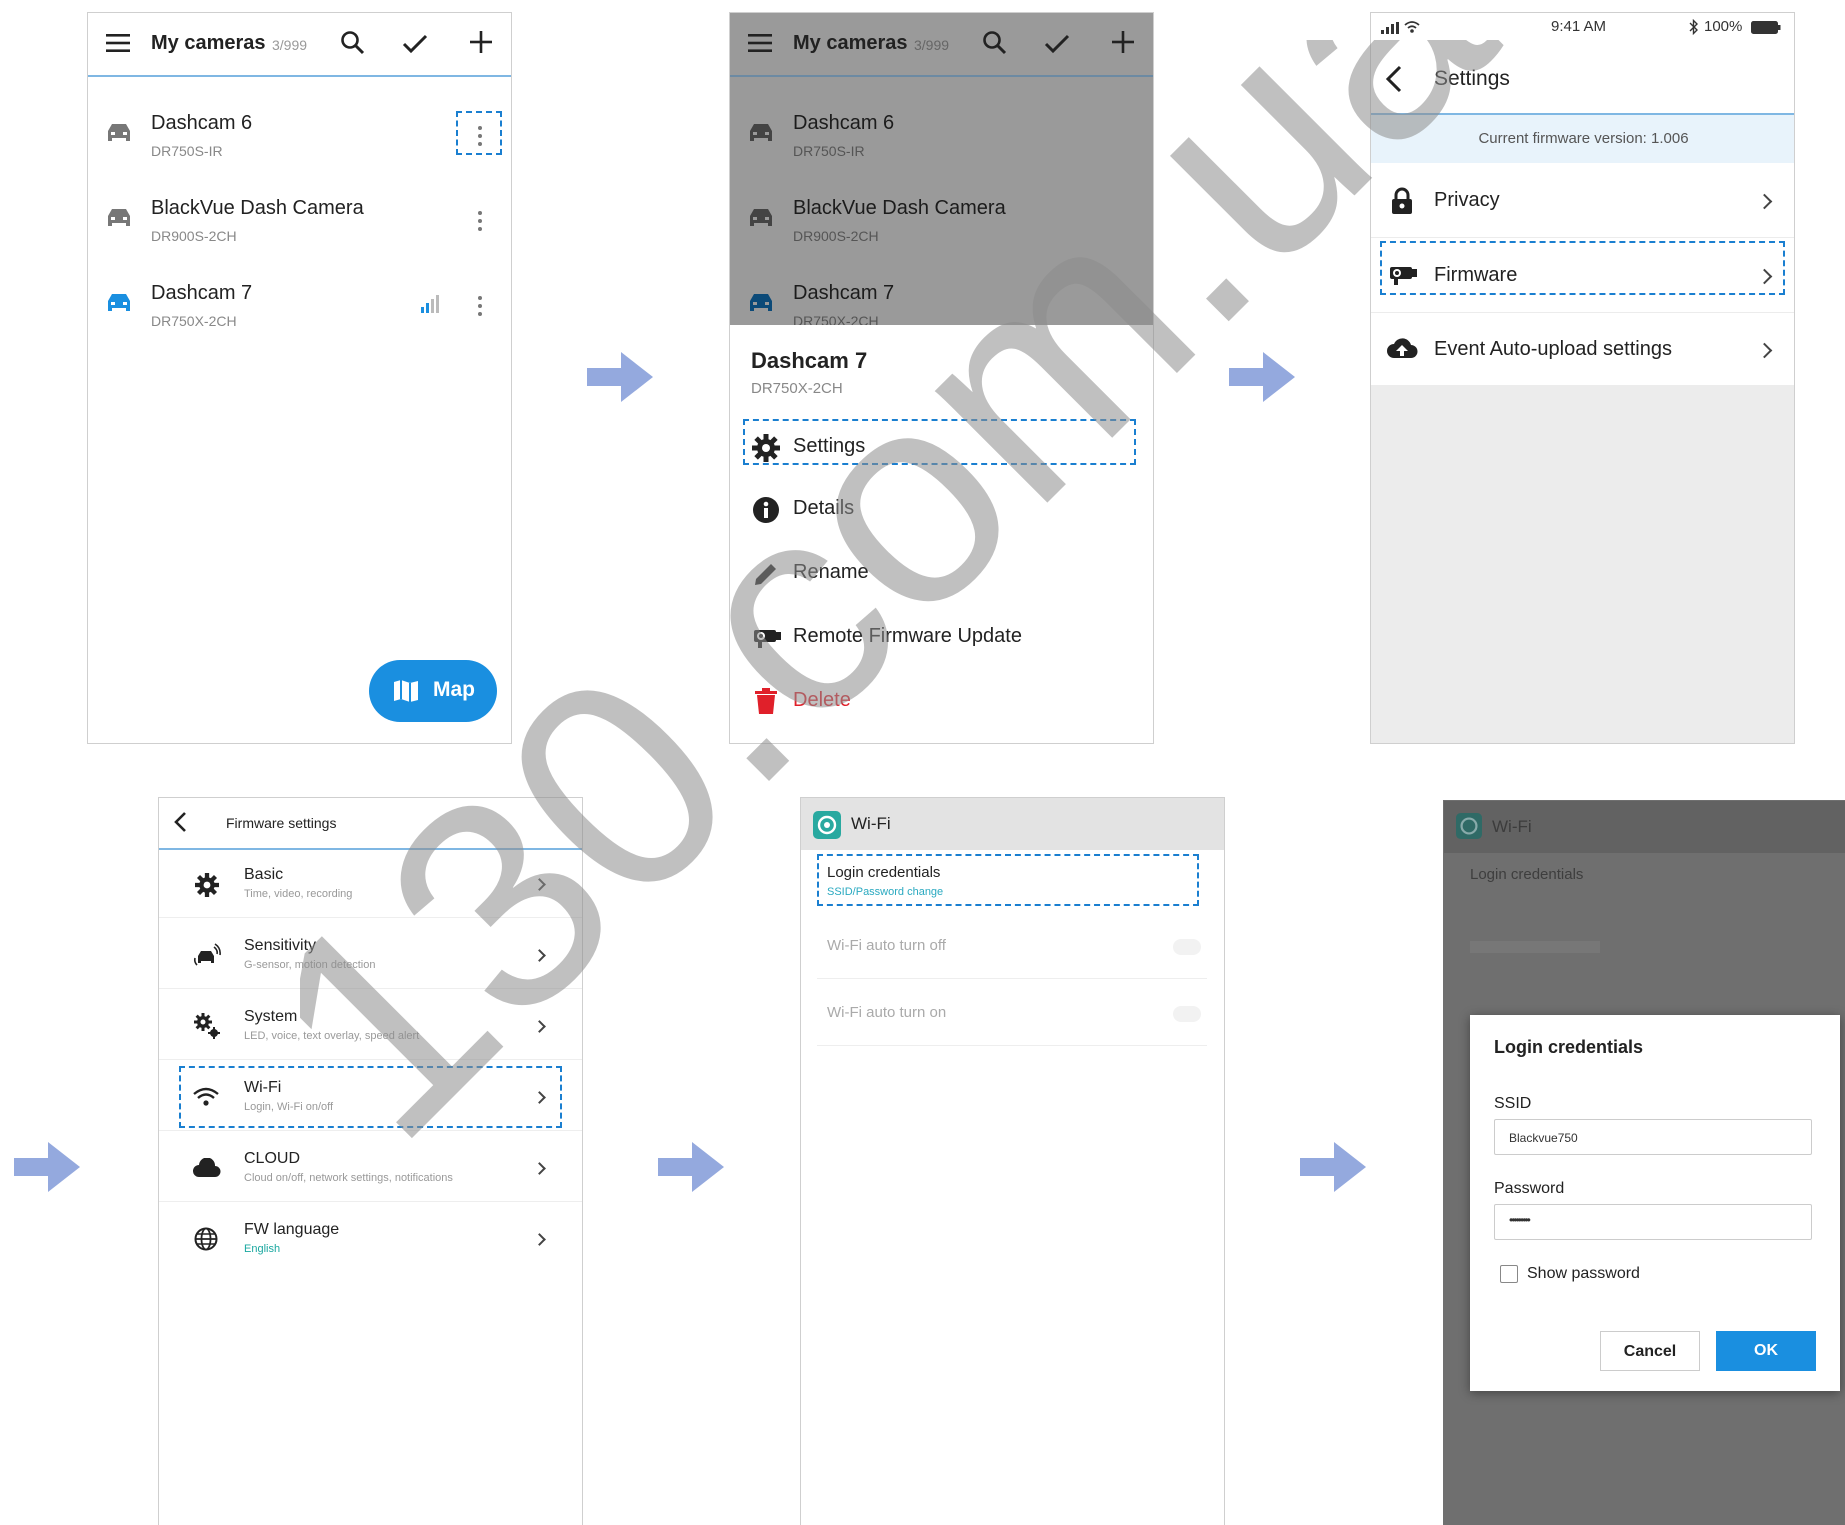 This screenshot has width=1845, height=1525. Describe the element at coordinates (941, 701) in the screenshot. I see `menu-item-delete: Delete` at that location.